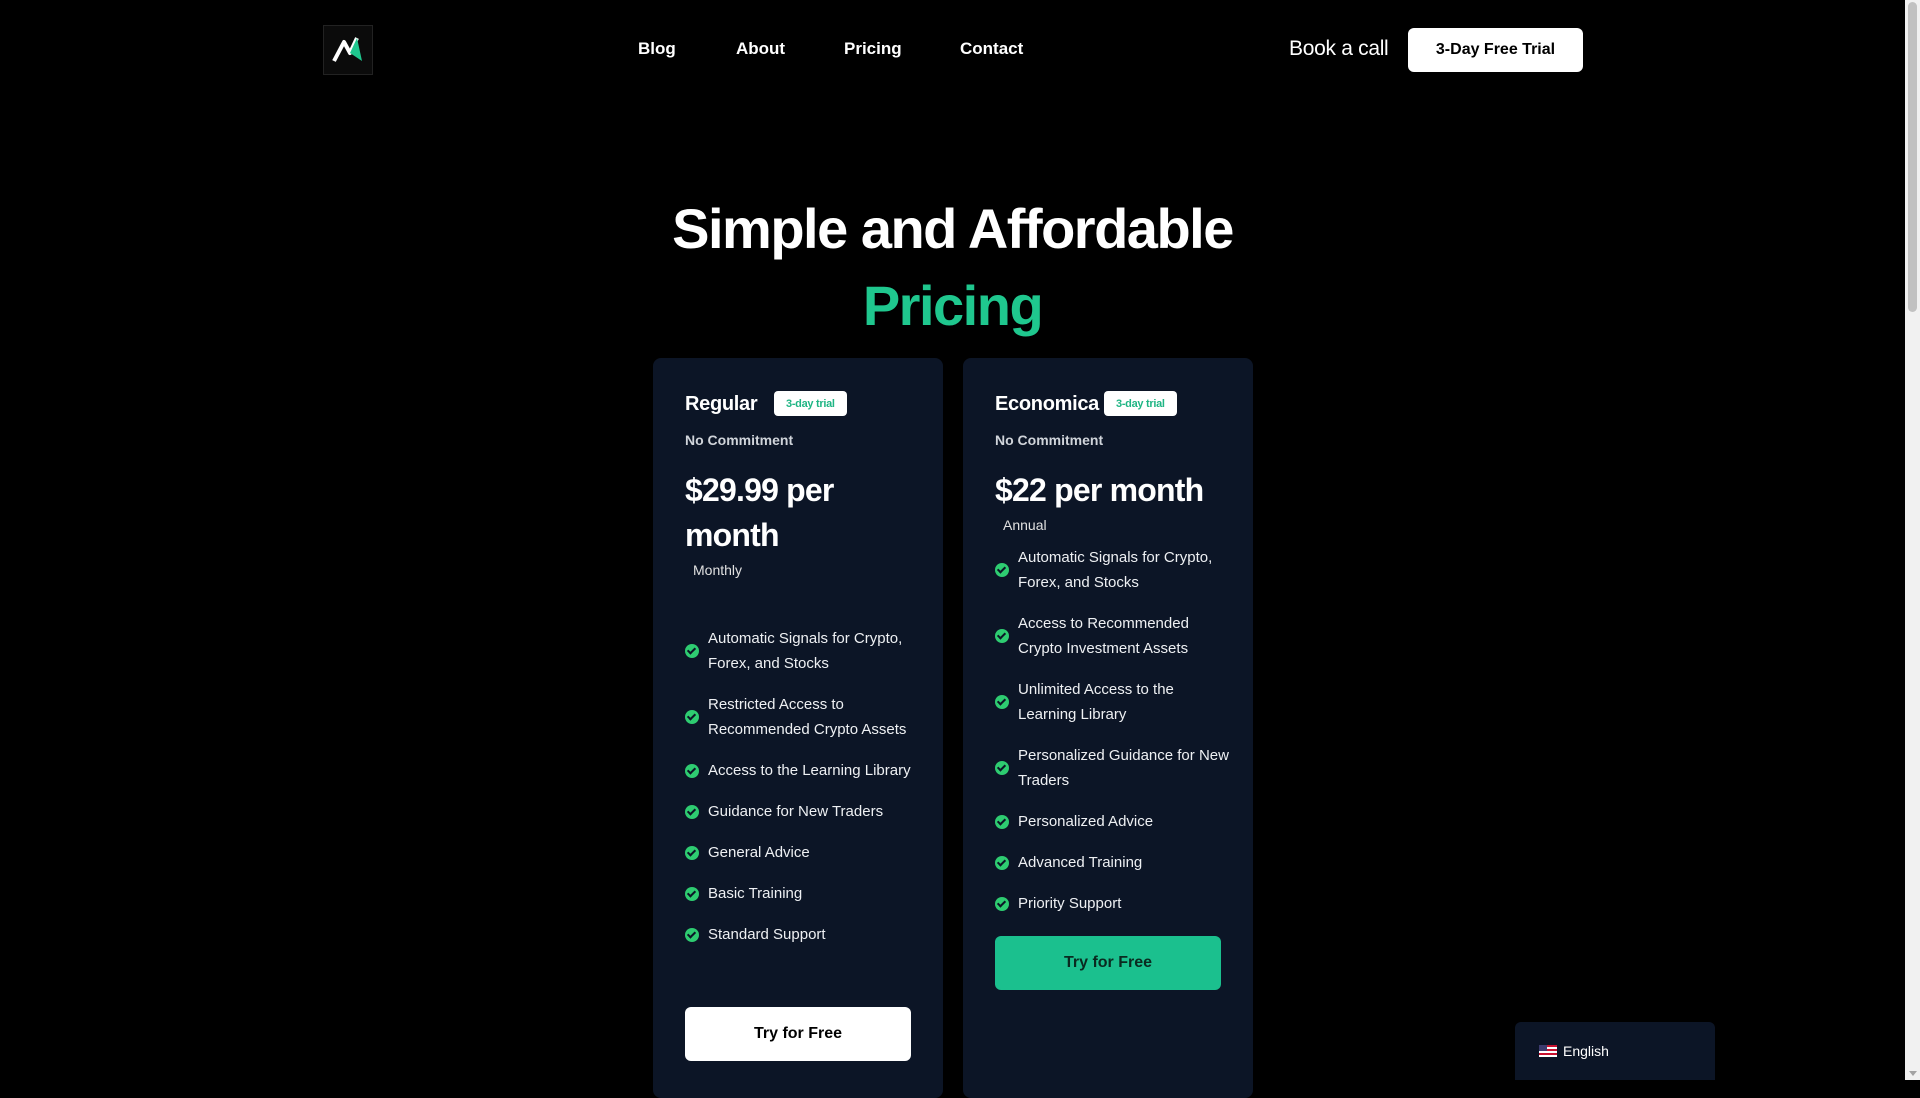  Describe the element at coordinates (1047, 404) in the screenshot. I see `plan-name: Economica` at that location.